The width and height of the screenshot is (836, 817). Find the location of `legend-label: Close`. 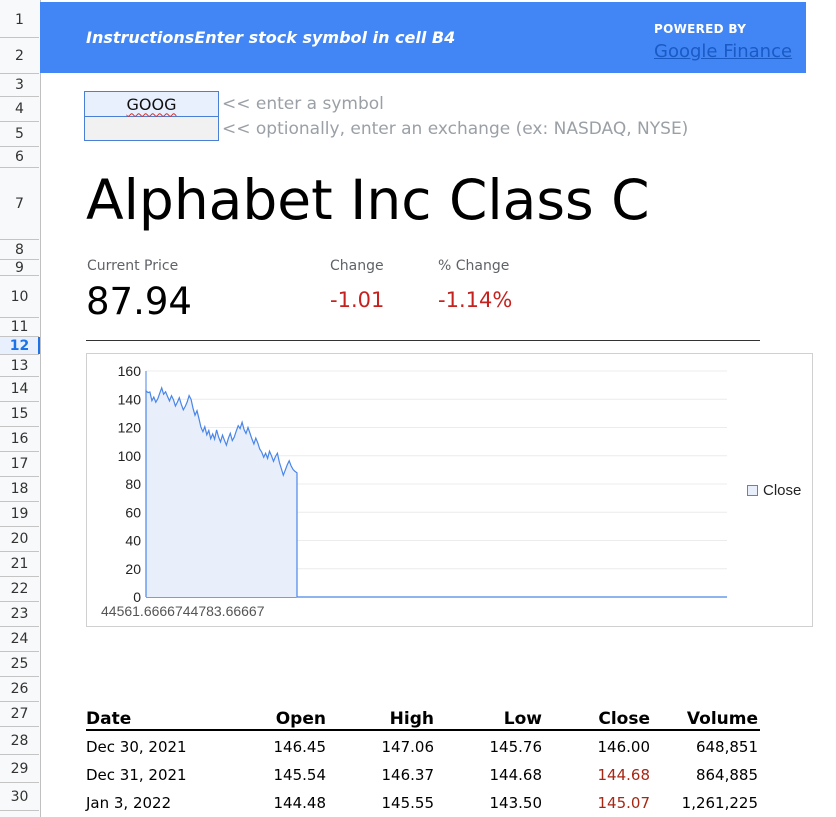

legend-label: Close is located at coordinates (782, 490).